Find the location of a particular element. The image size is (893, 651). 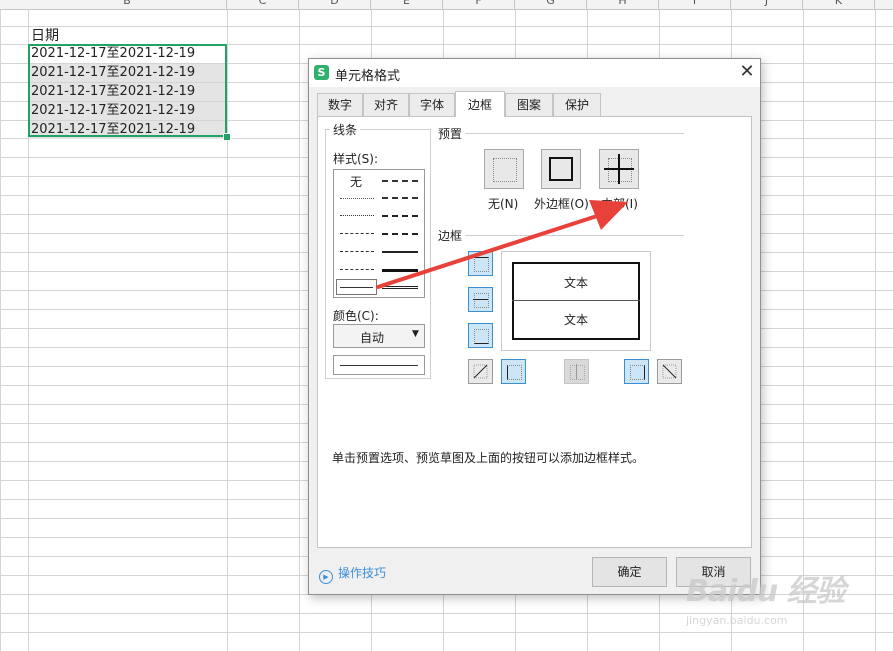

close-icon: ✕ is located at coordinates (747, 72).